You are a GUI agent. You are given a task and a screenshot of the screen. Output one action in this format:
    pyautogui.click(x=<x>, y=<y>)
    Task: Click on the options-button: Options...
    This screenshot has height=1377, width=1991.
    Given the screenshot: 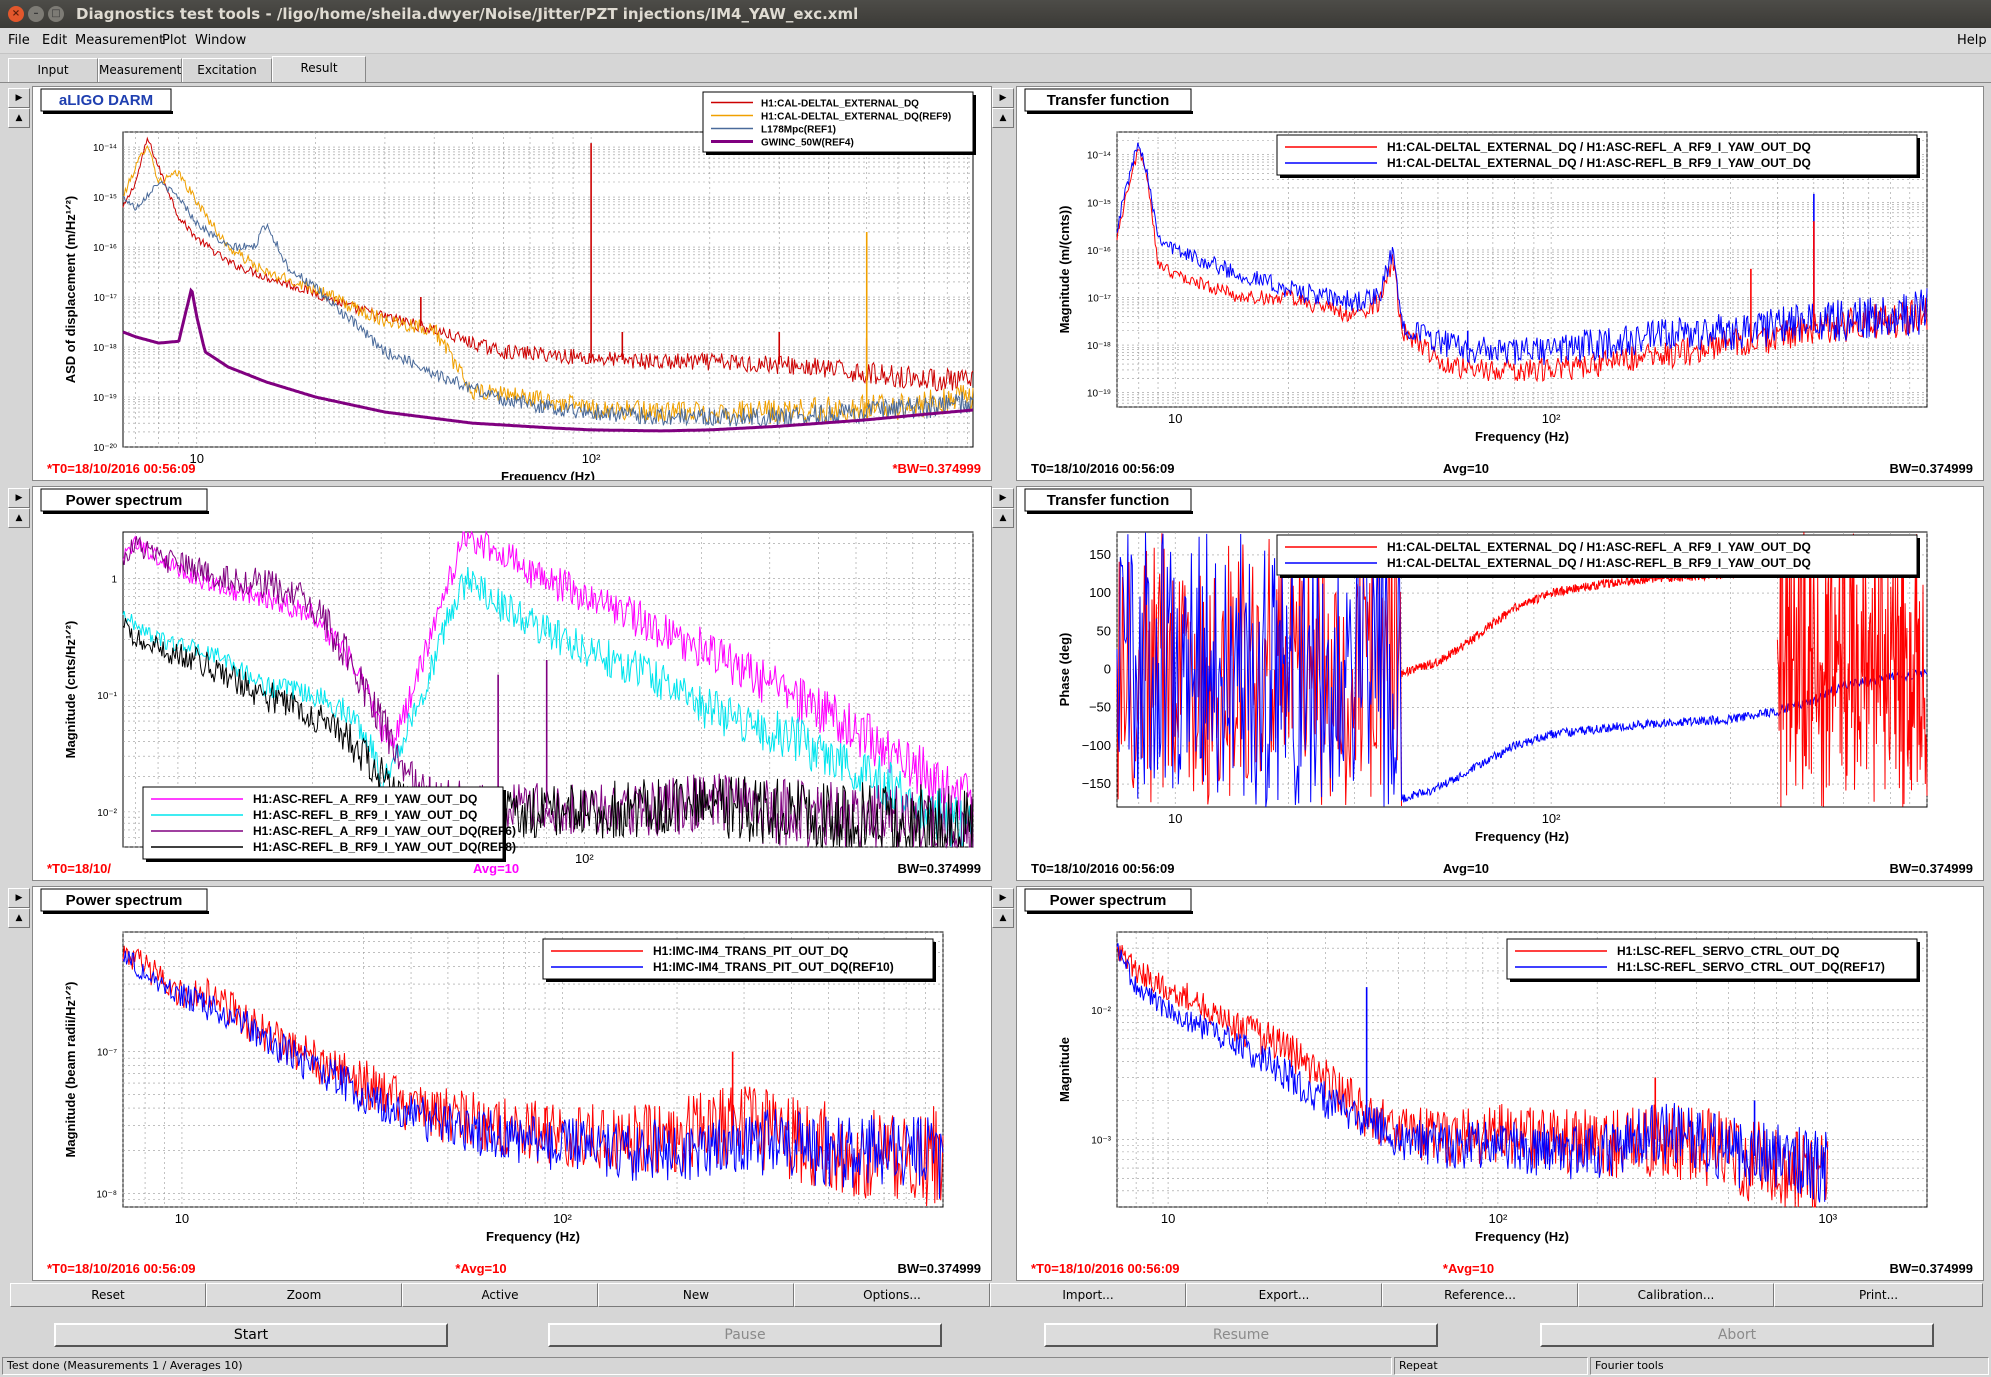 What is the action you would take?
    pyautogui.click(x=892, y=1295)
    